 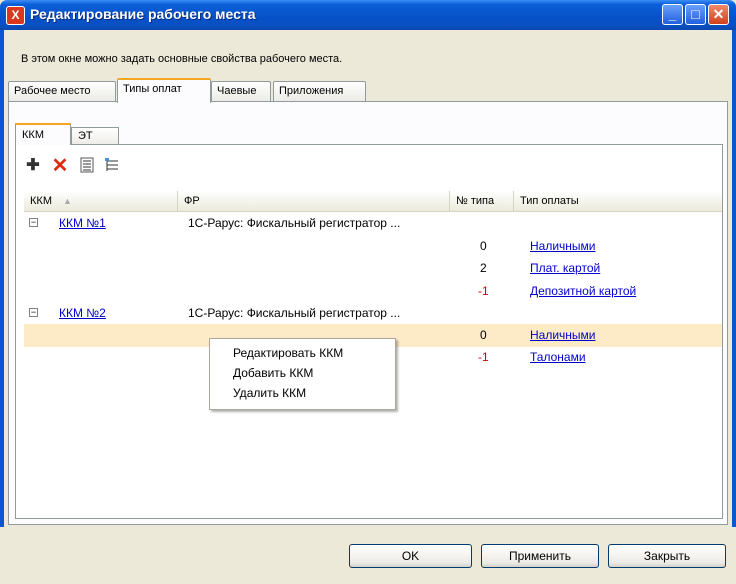 I want to click on close-button: Закрыть, so click(x=667, y=556).